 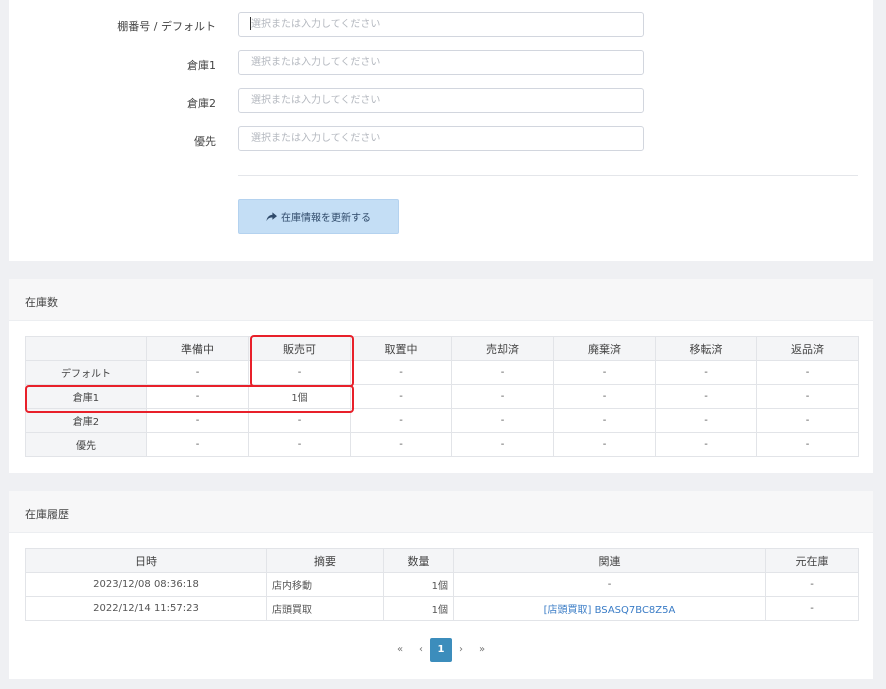 I want to click on history-related: -, so click(x=609, y=584).